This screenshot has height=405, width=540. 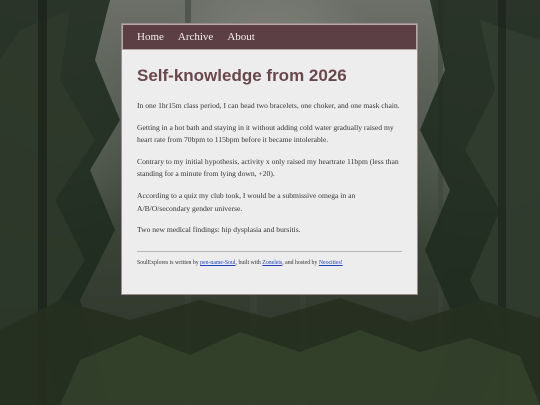 What do you see at coordinates (331, 263) in the screenshot?
I see `neocities-link: Neocities!` at bounding box center [331, 263].